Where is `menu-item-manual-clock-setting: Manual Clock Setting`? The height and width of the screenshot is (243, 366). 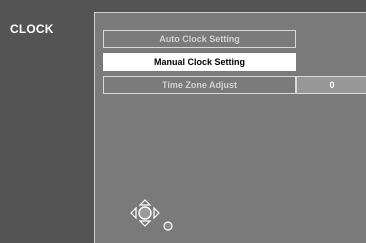
menu-item-manual-clock-setting: Manual Clock Setting is located at coordinates (199, 62).